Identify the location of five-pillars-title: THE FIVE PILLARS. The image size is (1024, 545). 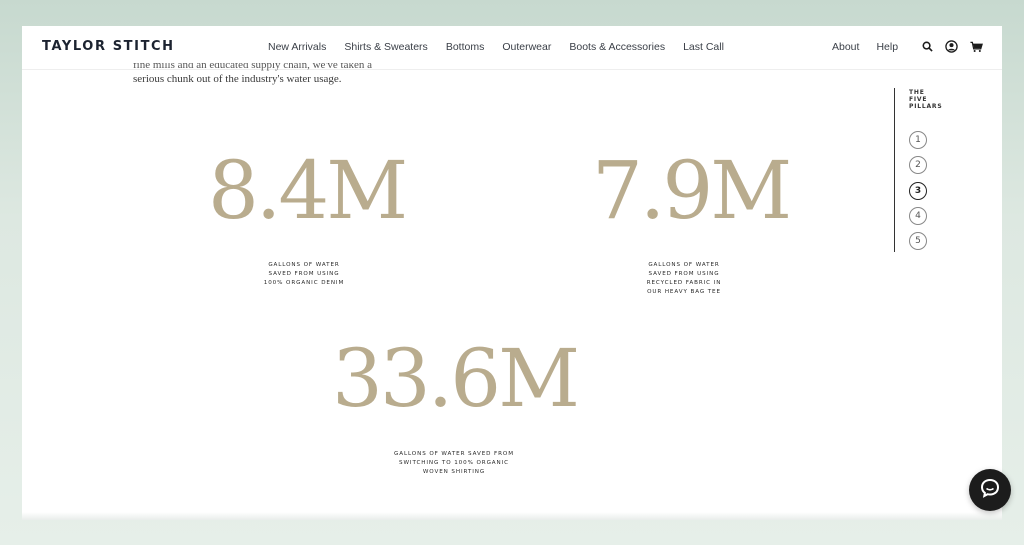
(925, 99).